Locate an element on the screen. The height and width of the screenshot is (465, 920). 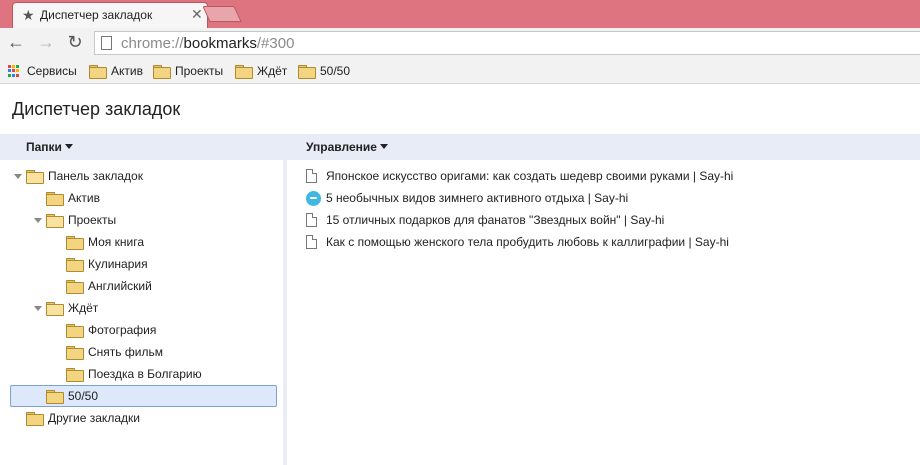
tree-item-label: 50/50 is located at coordinates (83, 396).